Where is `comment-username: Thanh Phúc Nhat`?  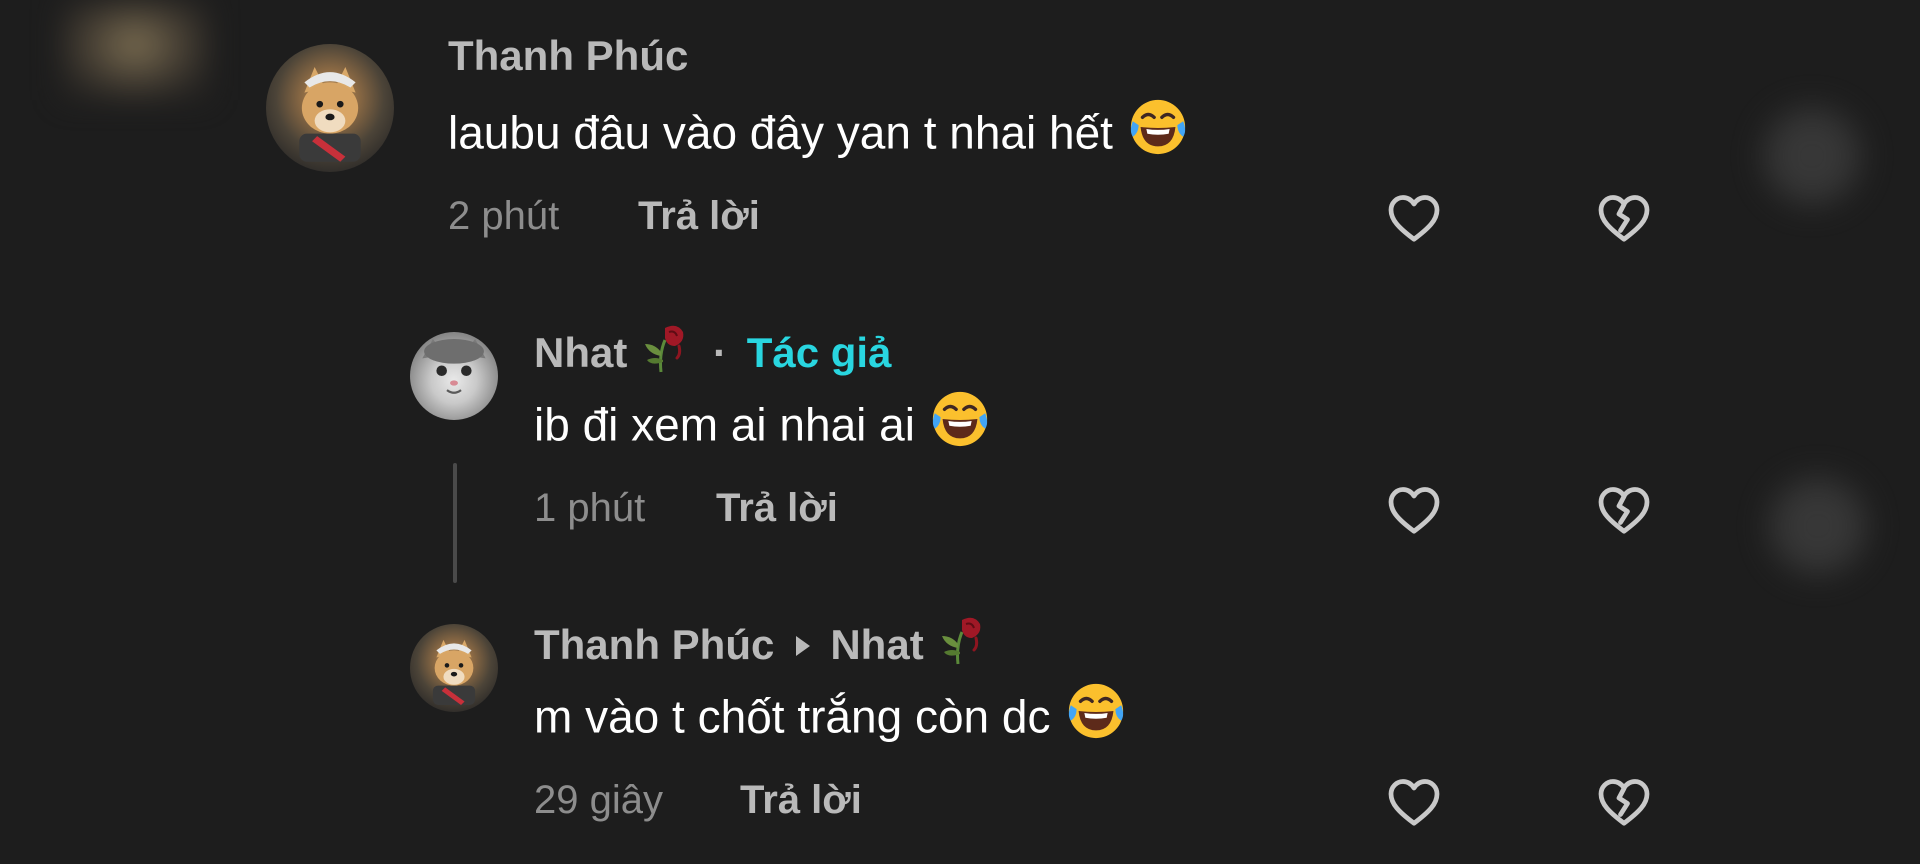 comment-username: Thanh Phúc Nhat is located at coordinates (761, 648).